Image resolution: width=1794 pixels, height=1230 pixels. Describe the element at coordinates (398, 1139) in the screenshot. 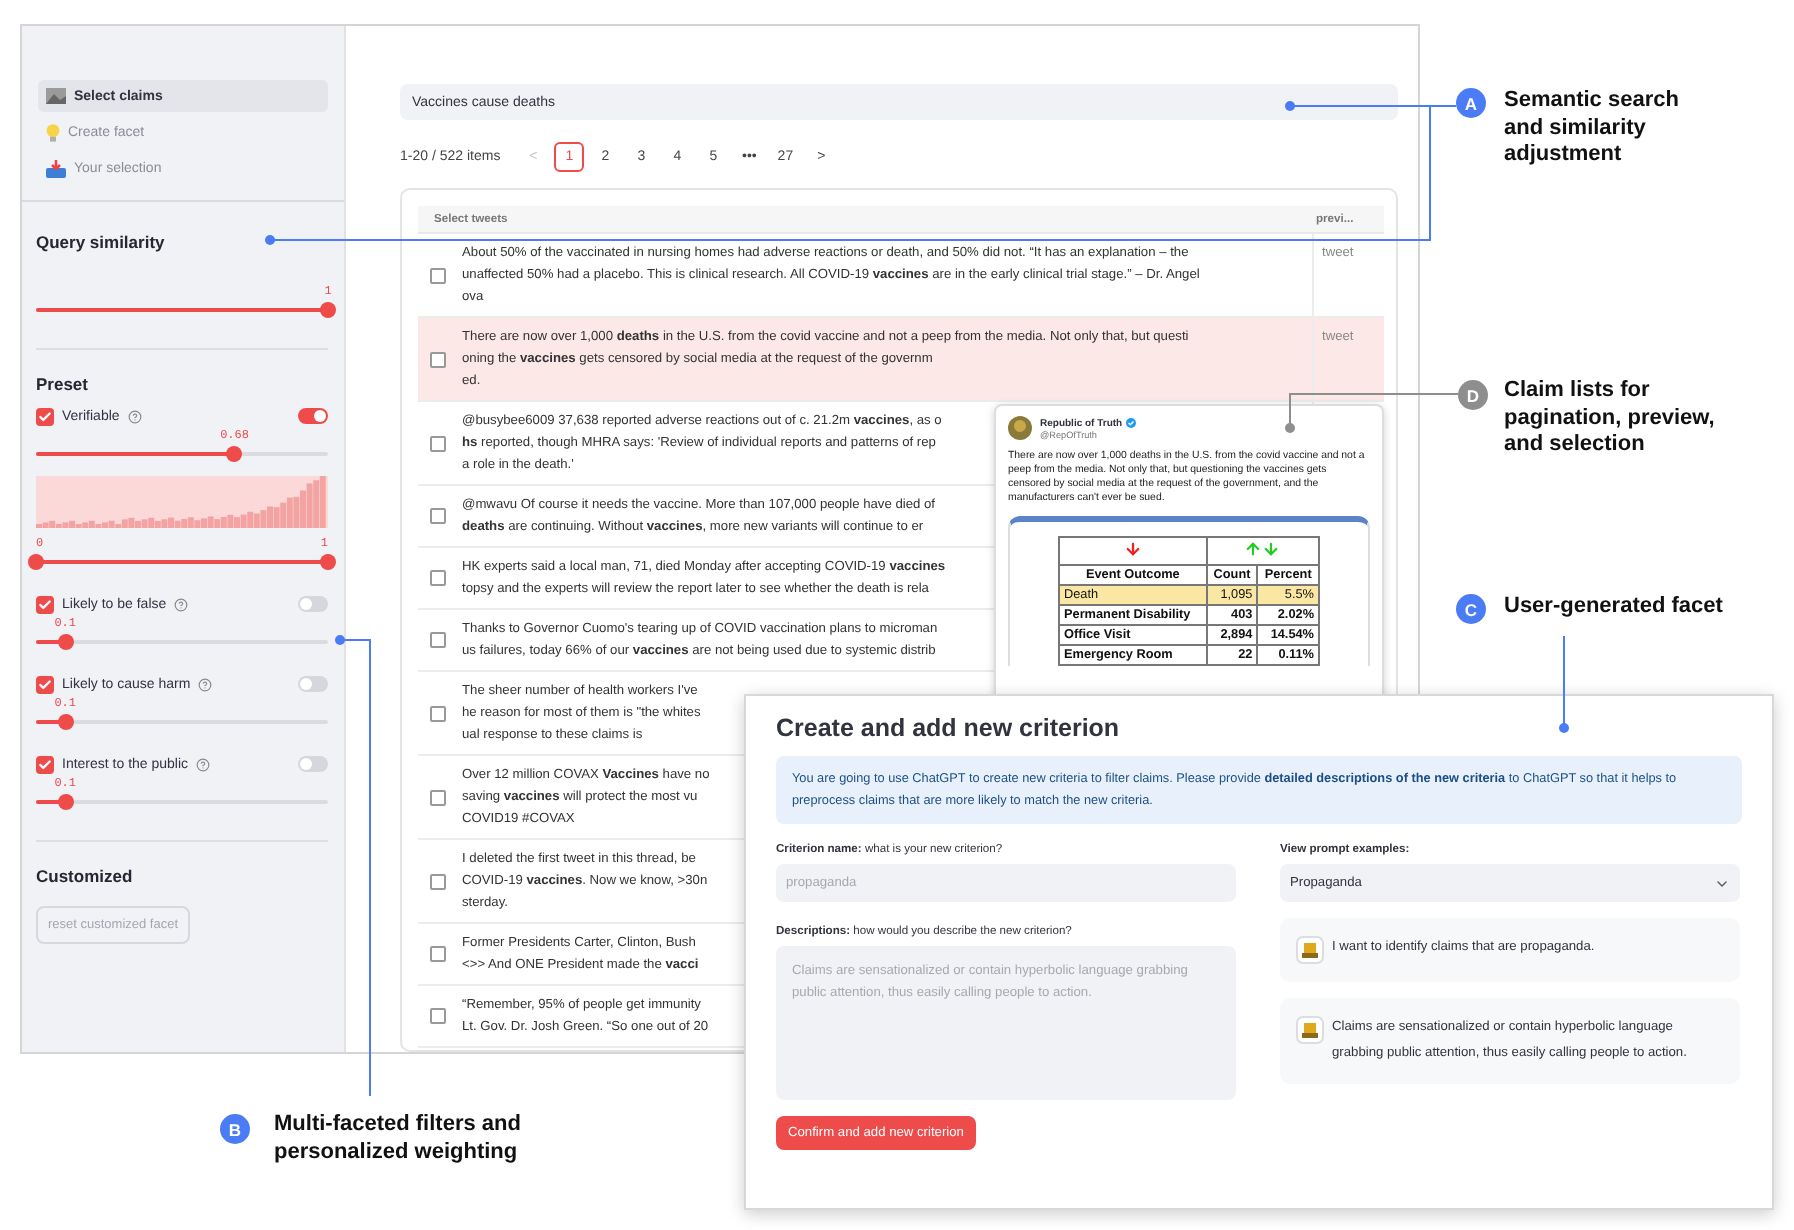

I see `callout-label: Multi-faceted filters and personalized weighting` at that location.